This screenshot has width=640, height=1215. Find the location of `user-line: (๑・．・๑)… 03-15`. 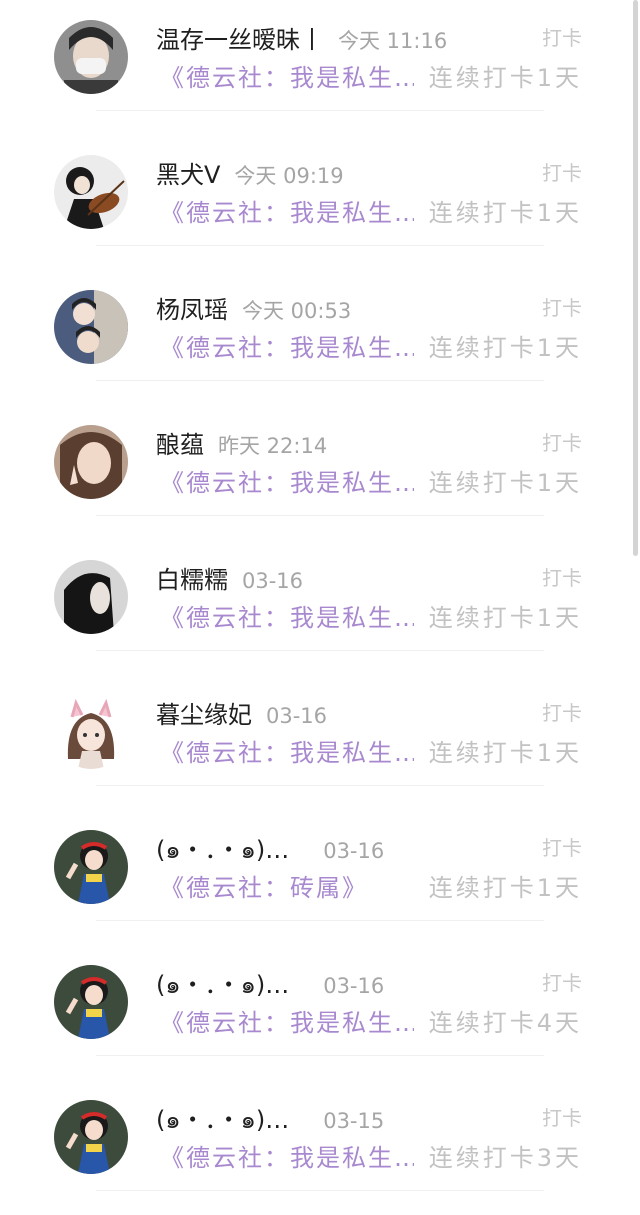

user-line: (๑・．・๑)… 03-15 is located at coordinates (270, 1117).